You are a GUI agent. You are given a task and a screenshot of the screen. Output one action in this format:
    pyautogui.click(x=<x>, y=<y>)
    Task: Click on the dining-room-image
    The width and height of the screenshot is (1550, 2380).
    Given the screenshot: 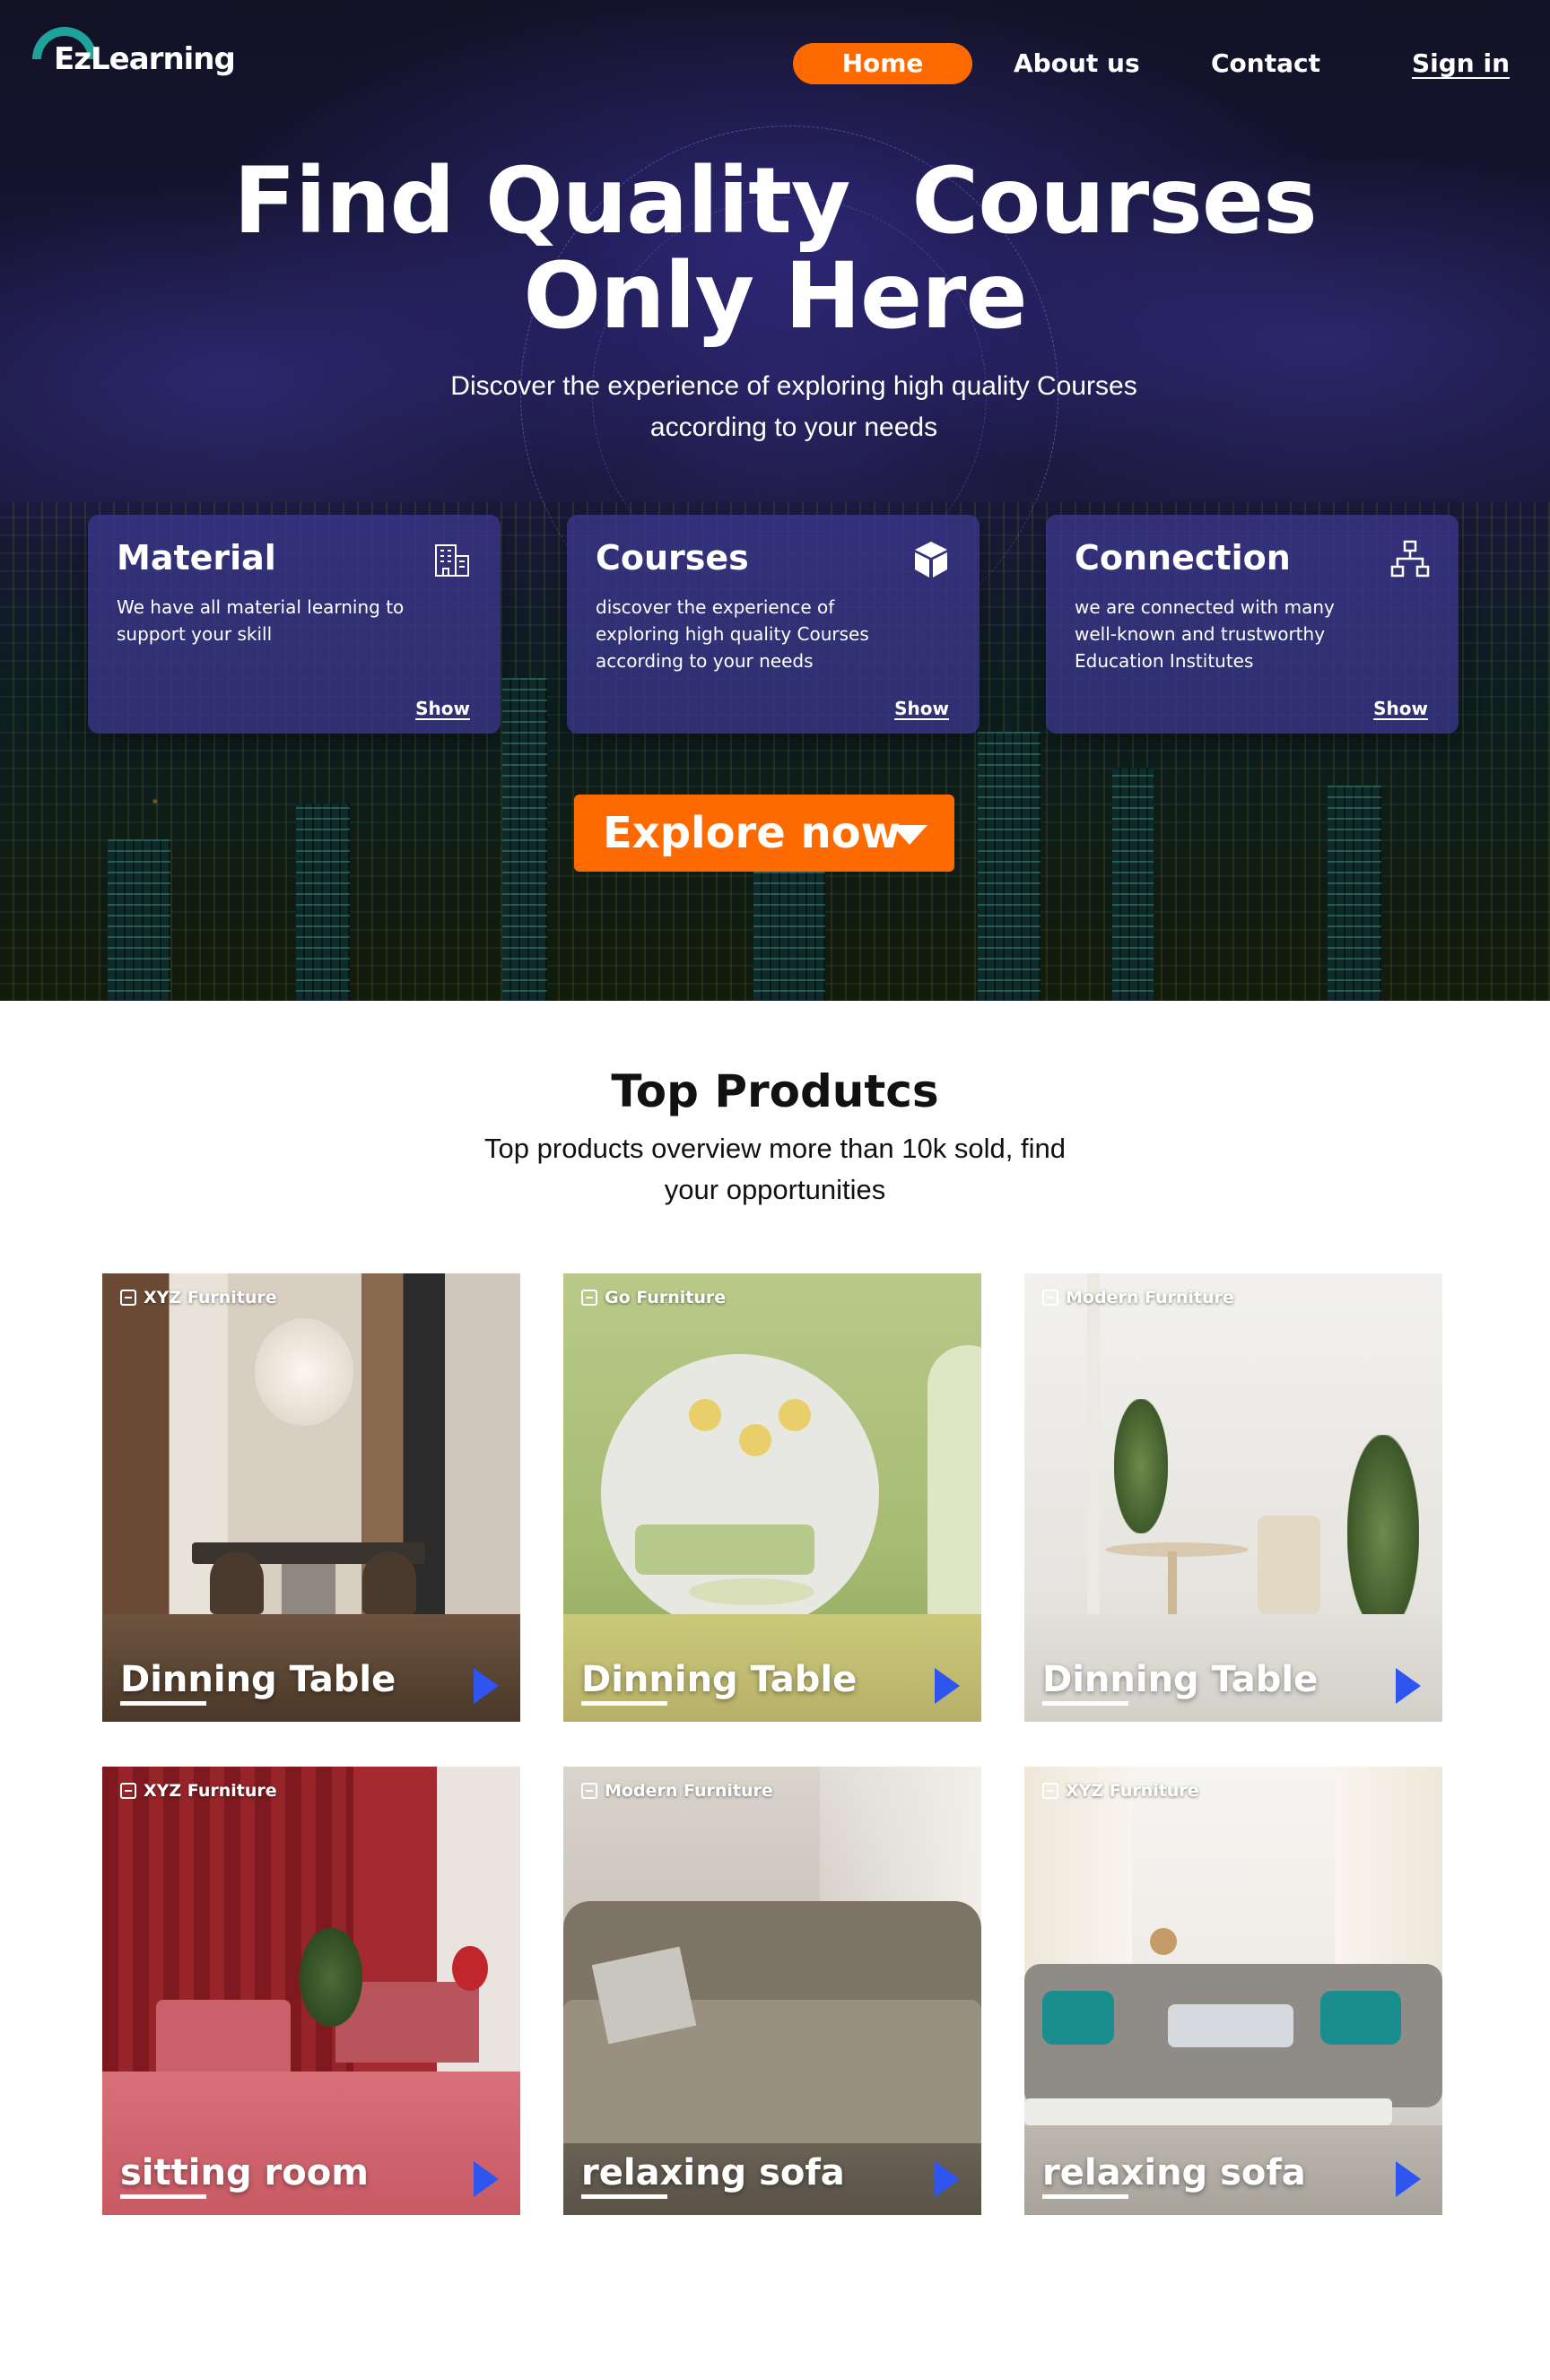 What is the action you would take?
    pyautogui.click(x=311, y=1497)
    